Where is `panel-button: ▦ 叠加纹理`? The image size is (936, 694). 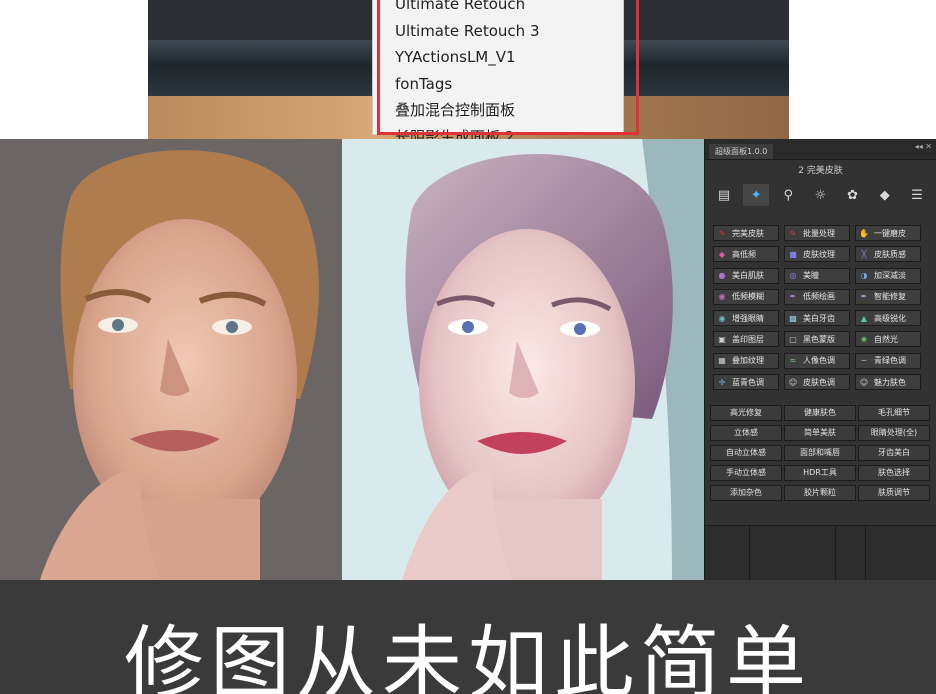 panel-button: ▦ 叠加纹理 is located at coordinates (746, 360).